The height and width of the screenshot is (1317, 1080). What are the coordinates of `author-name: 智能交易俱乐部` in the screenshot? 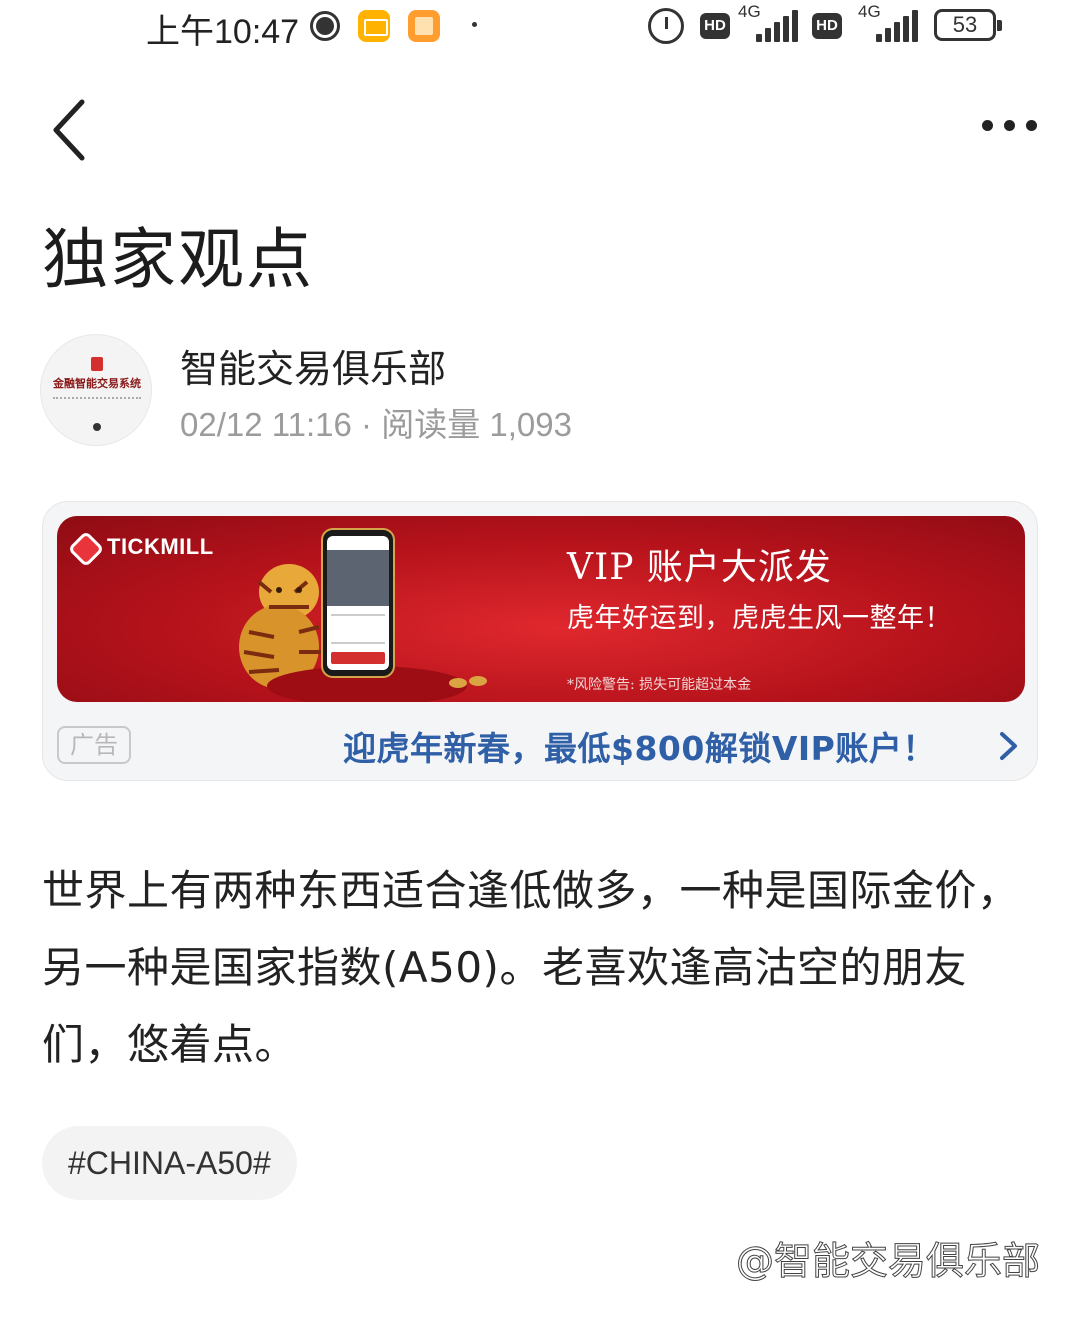 It's located at (313, 365).